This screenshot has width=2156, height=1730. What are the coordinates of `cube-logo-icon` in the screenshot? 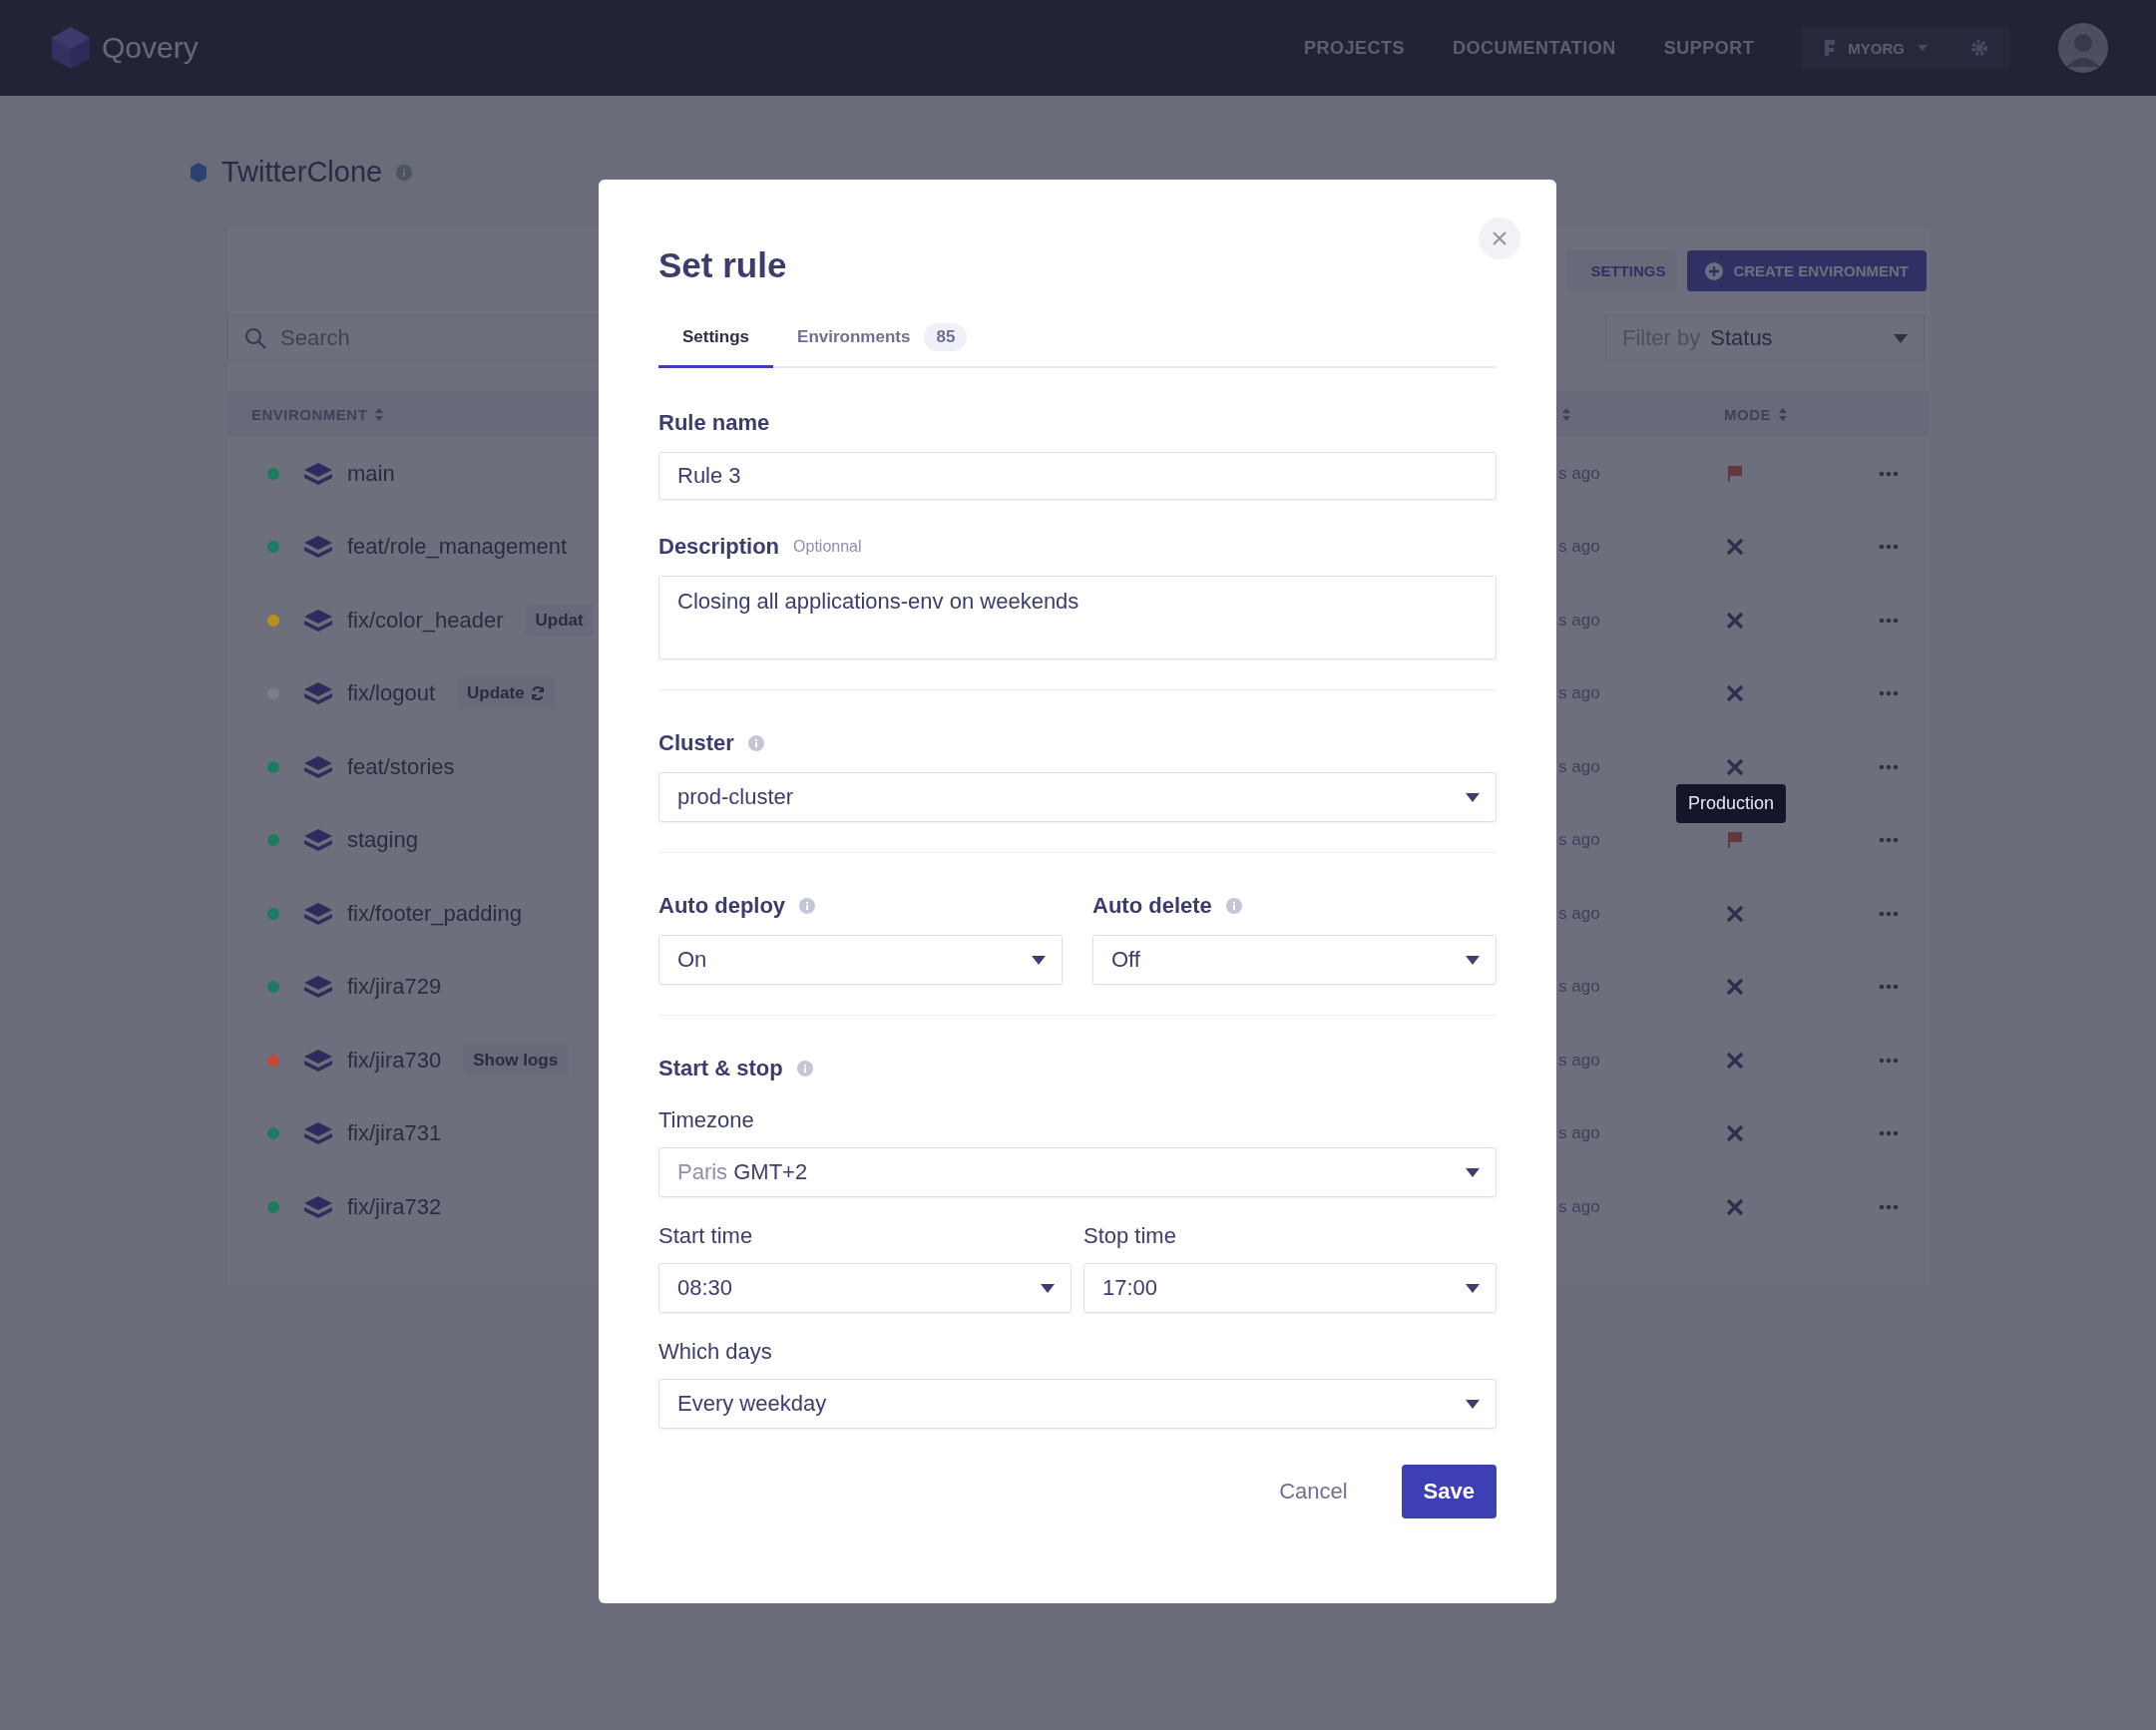 It's located at (71, 48).